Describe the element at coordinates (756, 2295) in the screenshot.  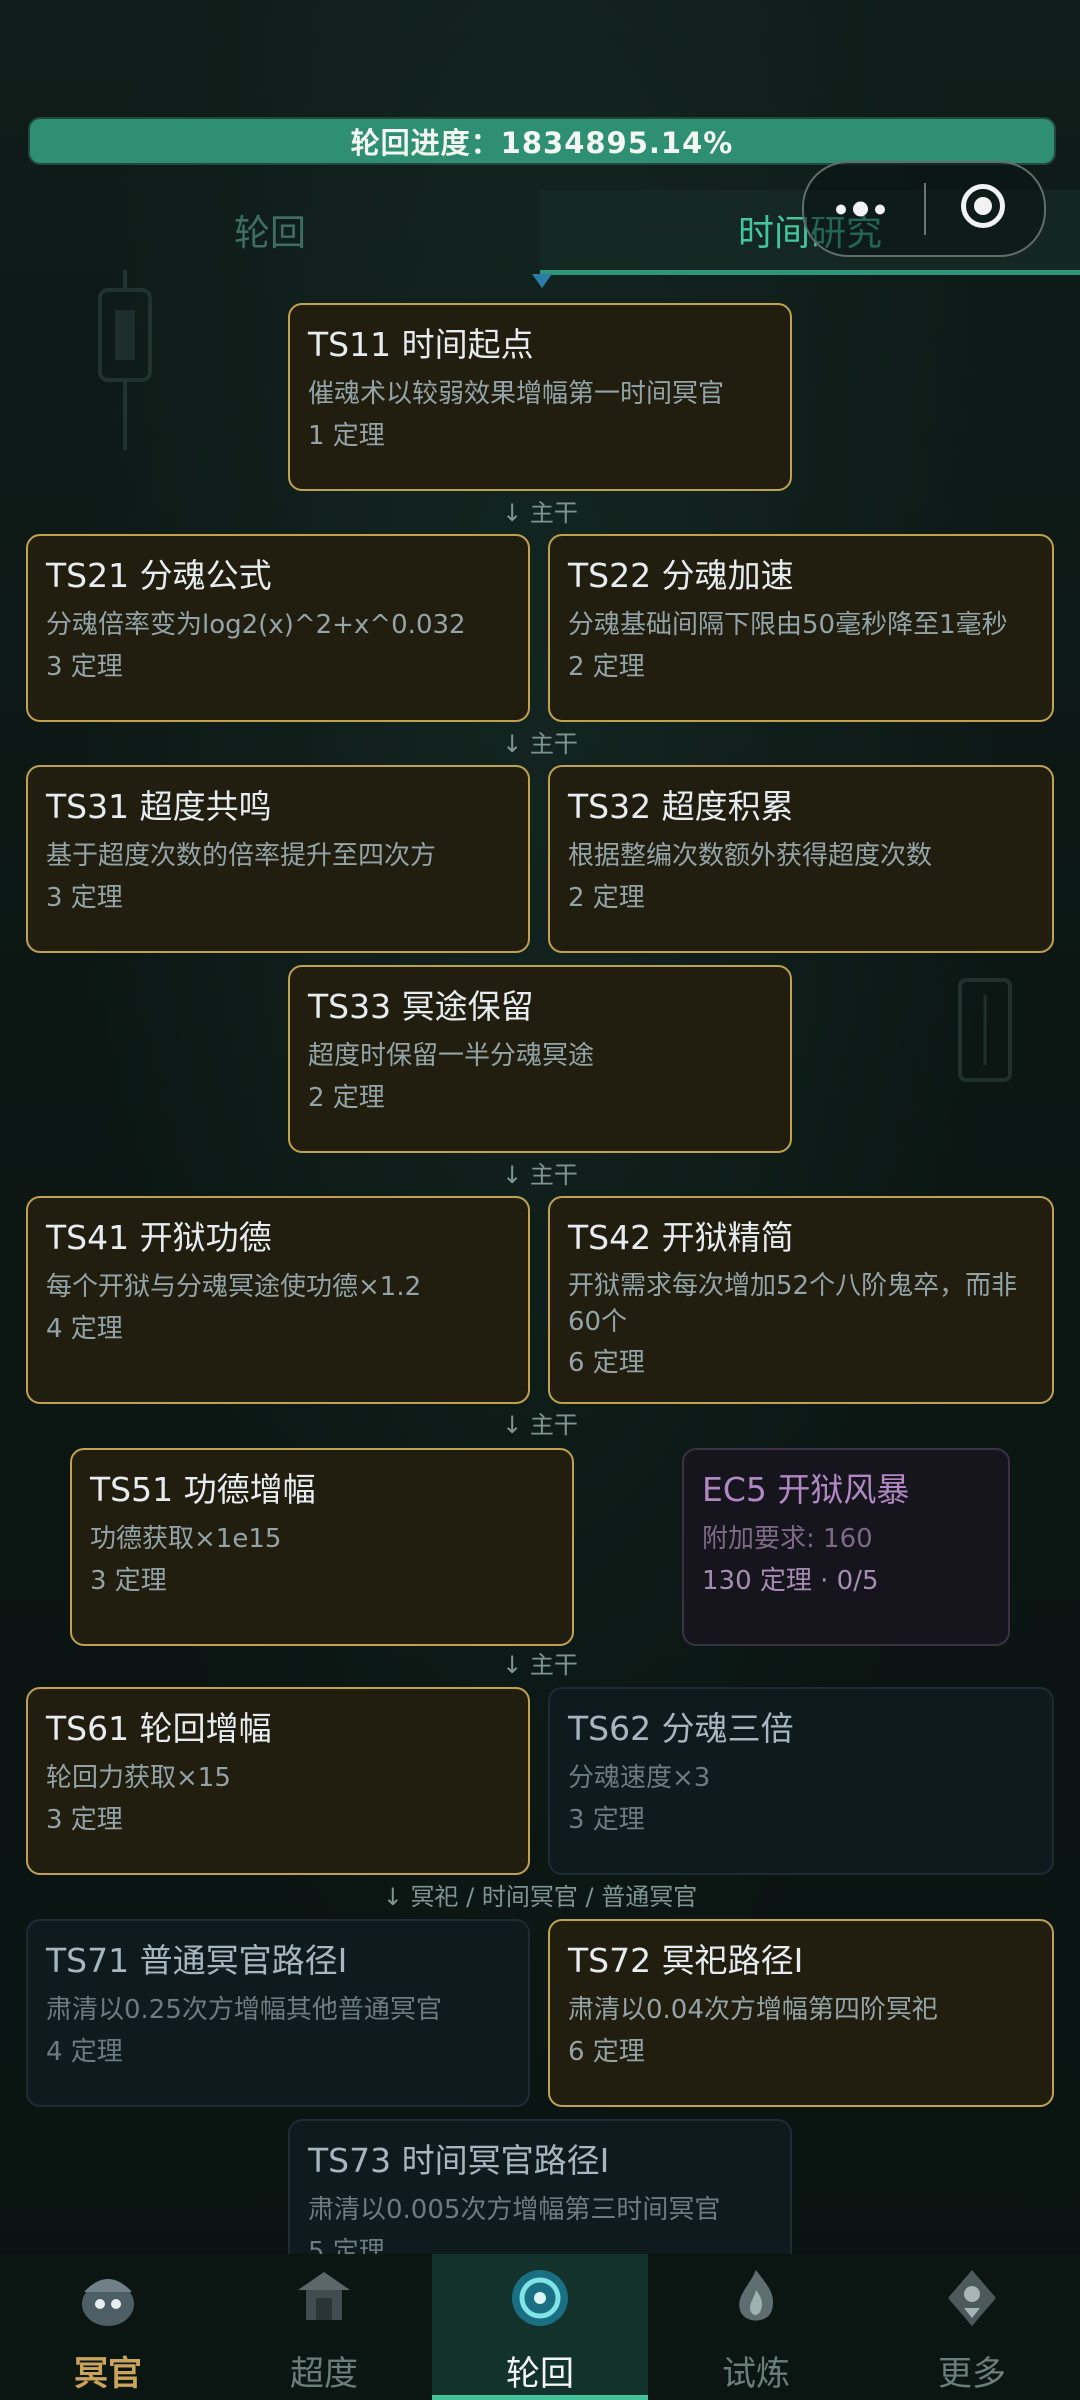
I see `flame-icon` at that location.